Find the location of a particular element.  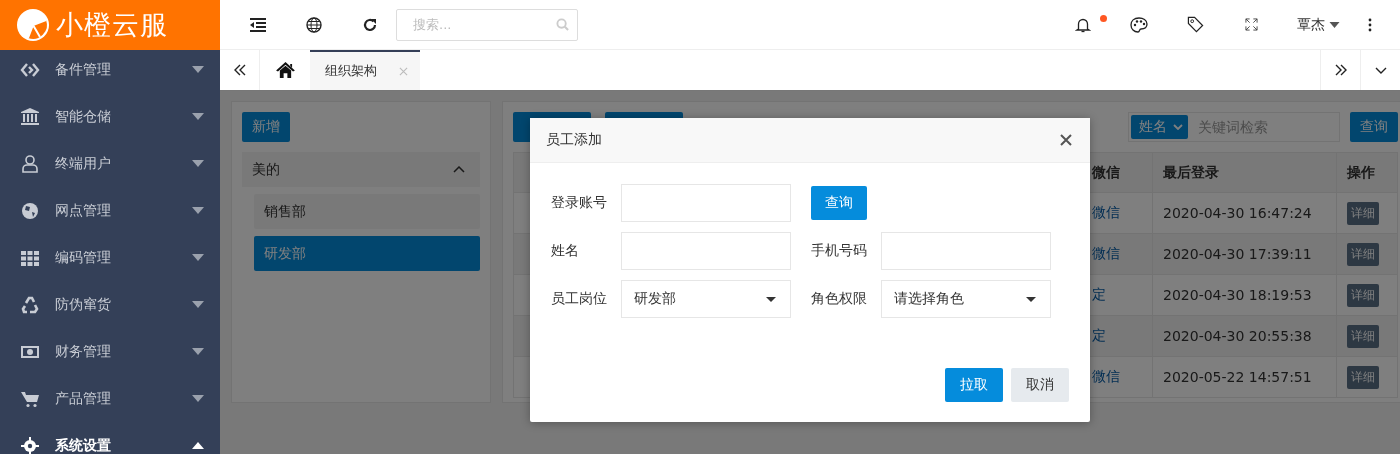

close-icon is located at coordinates (1066, 140).